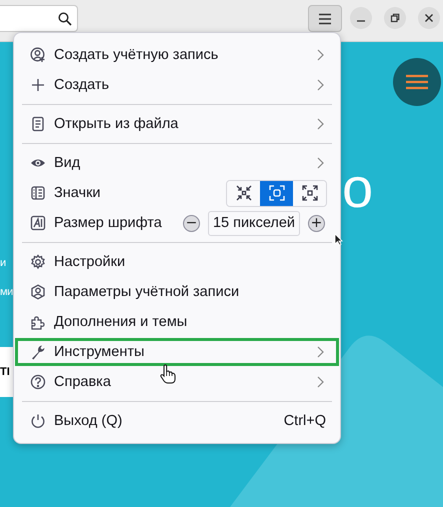 This screenshot has height=507, width=443. I want to click on hamburger-button, so click(417, 82).